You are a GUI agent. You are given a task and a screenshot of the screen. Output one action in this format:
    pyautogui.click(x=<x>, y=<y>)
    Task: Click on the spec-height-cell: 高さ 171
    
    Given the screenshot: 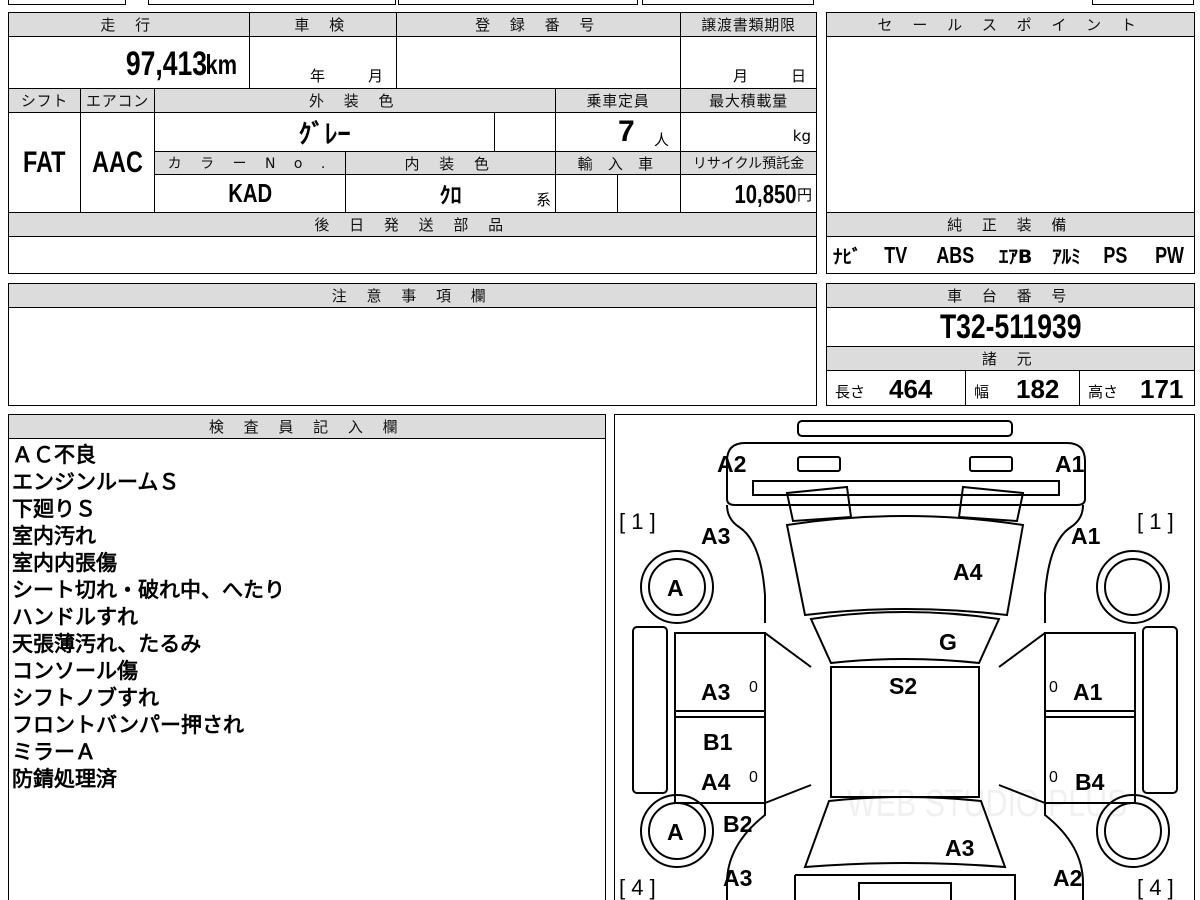 What is the action you would take?
    pyautogui.click(x=1137, y=388)
    